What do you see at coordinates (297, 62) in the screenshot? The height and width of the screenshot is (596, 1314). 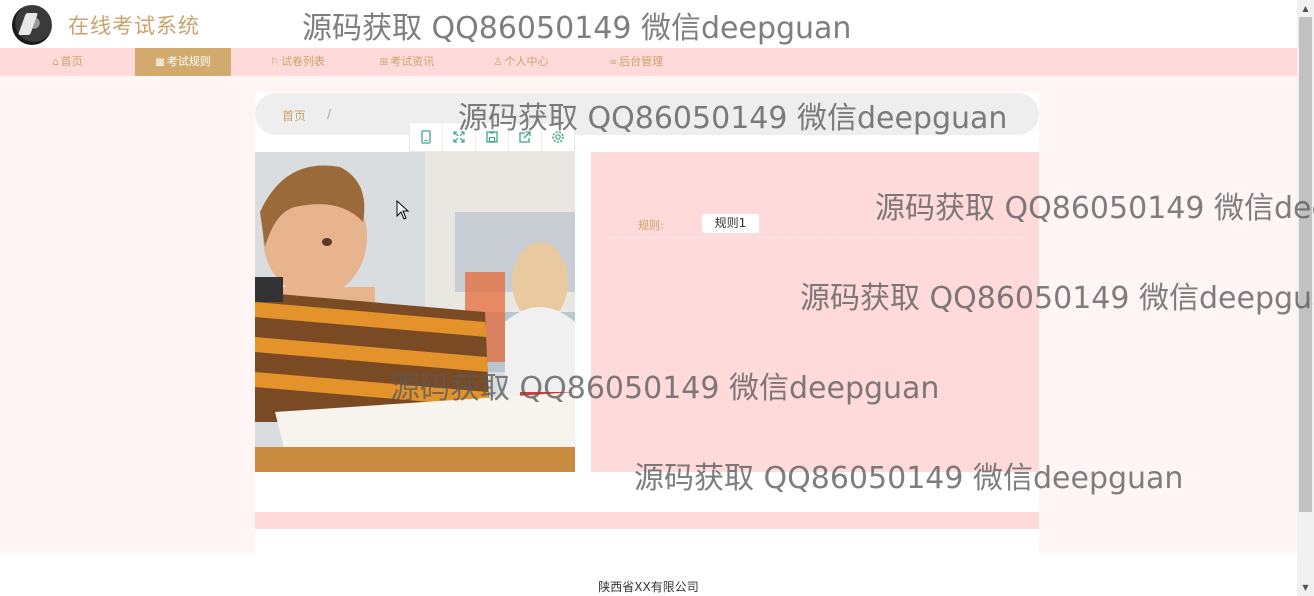 I see `nav-item-paper-list: ⚐ 试卷列表` at bounding box center [297, 62].